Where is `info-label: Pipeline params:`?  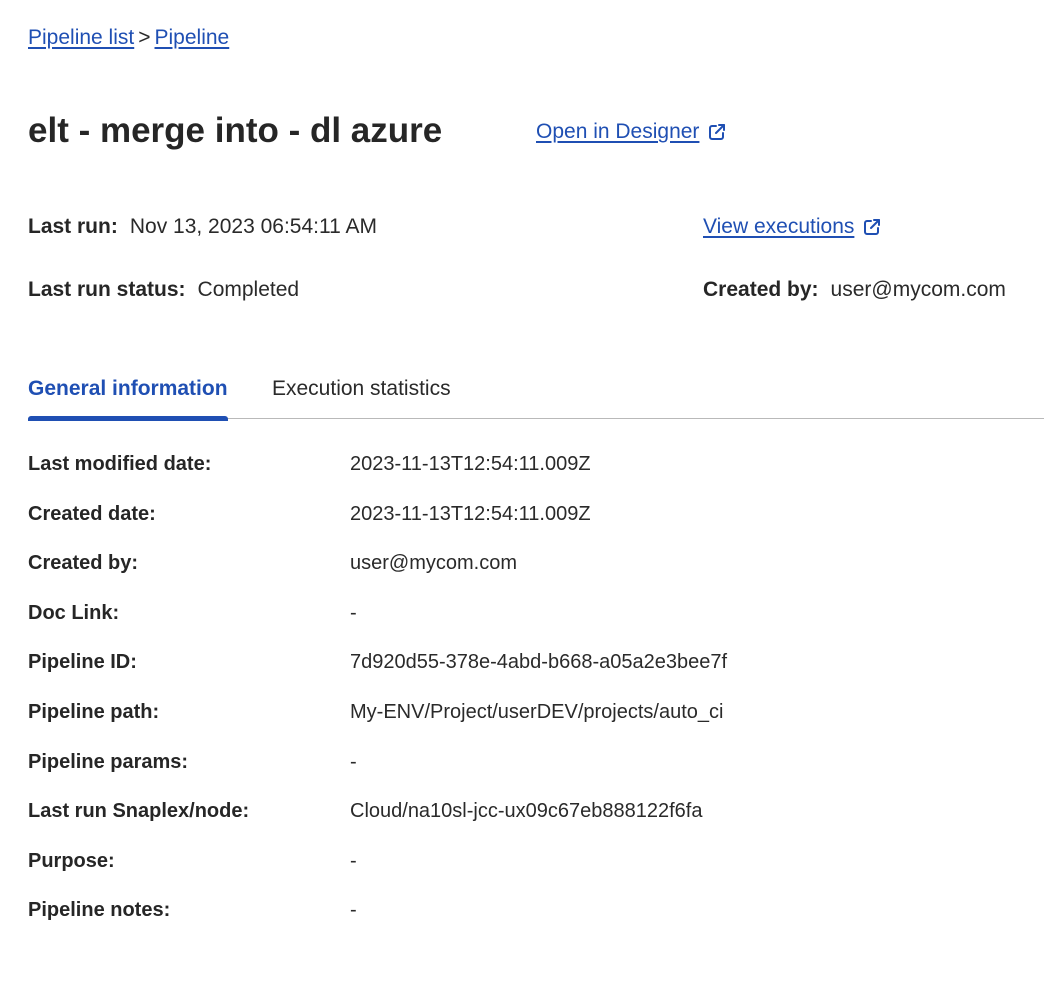
info-label: Pipeline params: is located at coordinates (108, 761).